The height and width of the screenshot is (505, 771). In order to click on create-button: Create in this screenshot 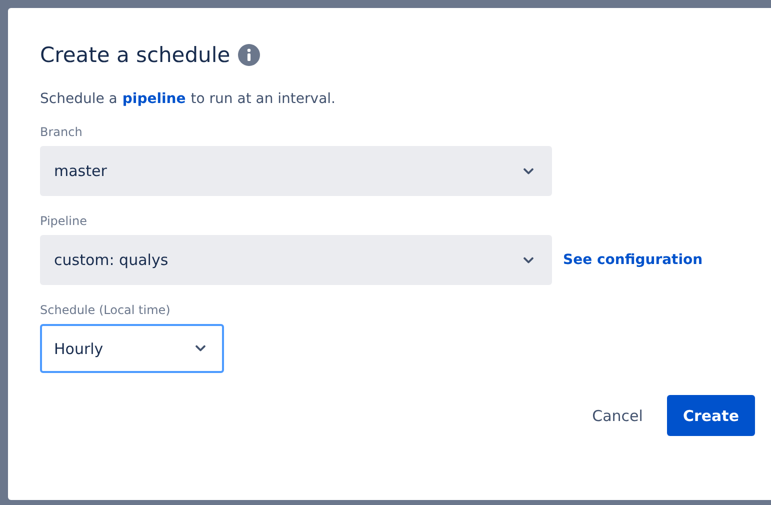, I will do `click(710, 415)`.